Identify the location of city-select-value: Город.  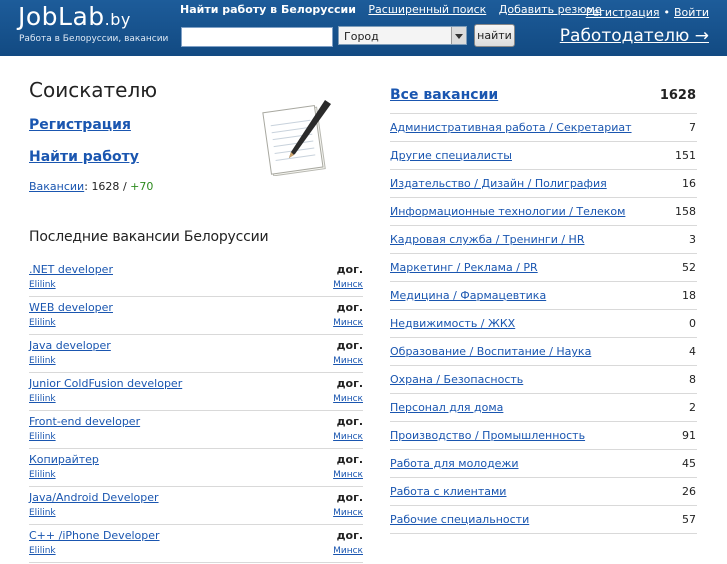
(361, 36).